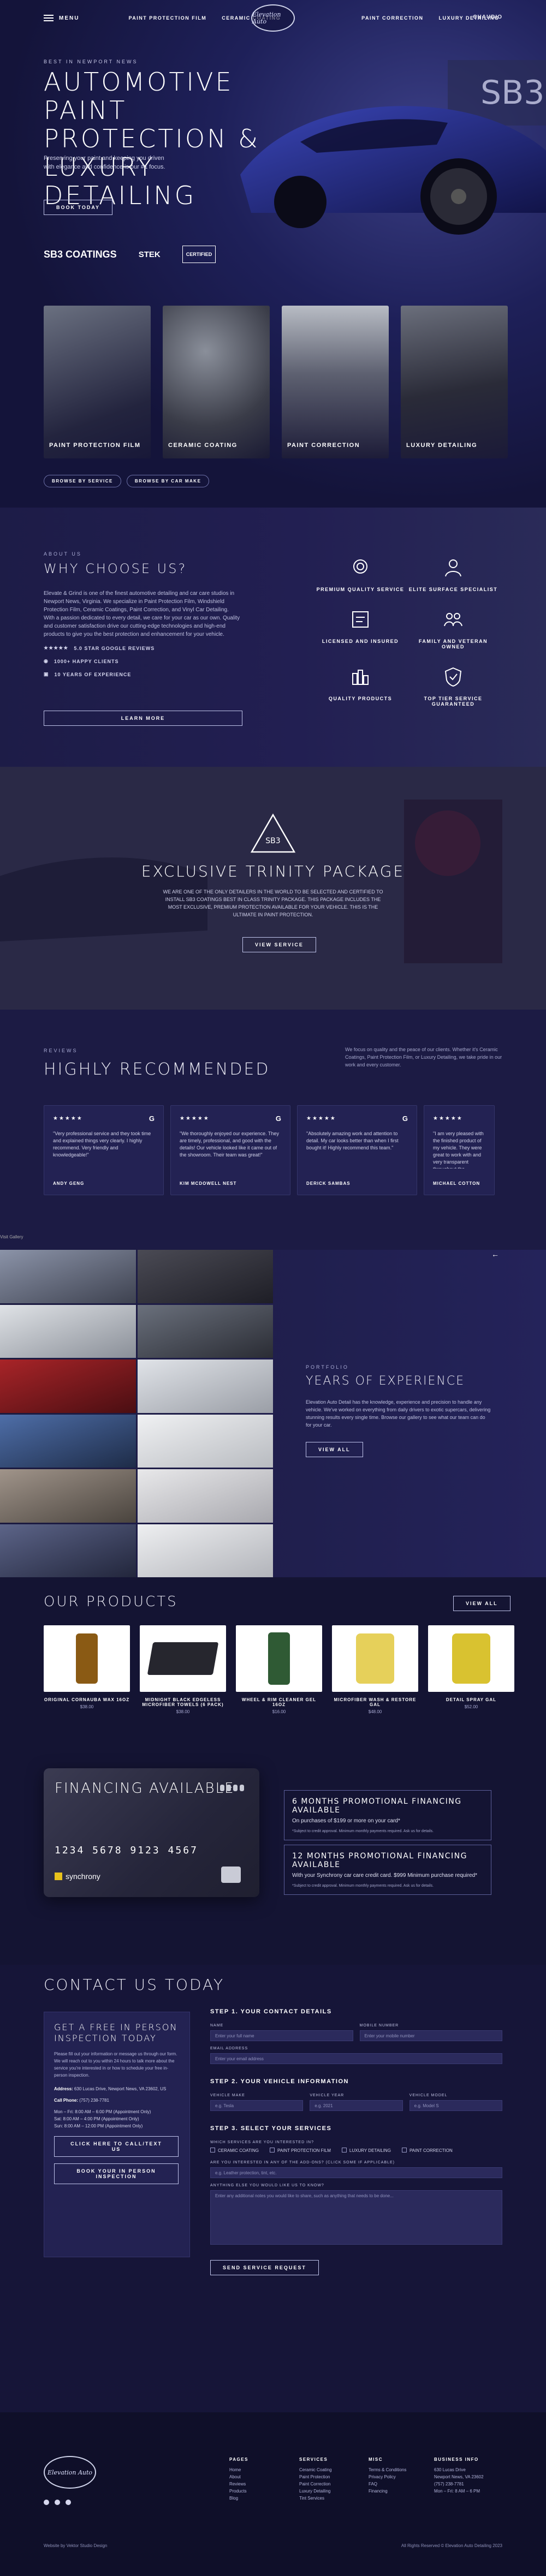 The width and height of the screenshot is (546, 2576). I want to click on make-input: e.g. Tesla, so click(257, 2105).